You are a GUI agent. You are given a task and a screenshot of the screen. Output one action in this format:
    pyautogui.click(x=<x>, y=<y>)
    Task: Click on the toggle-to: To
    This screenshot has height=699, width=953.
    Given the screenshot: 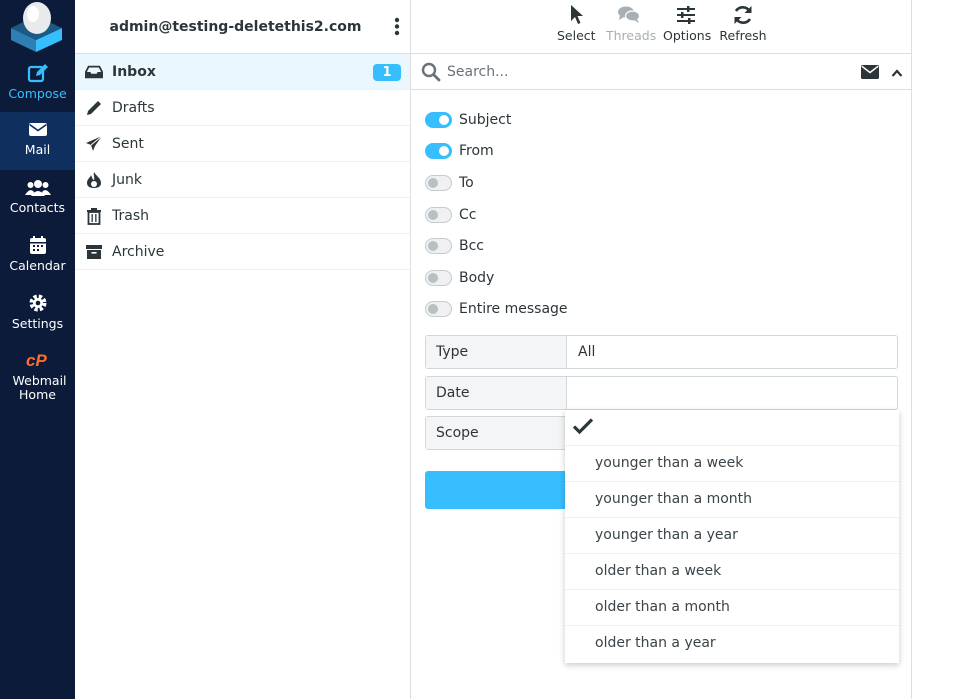 What is the action you would take?
    pyautogui.click(x=662, y=183)
    